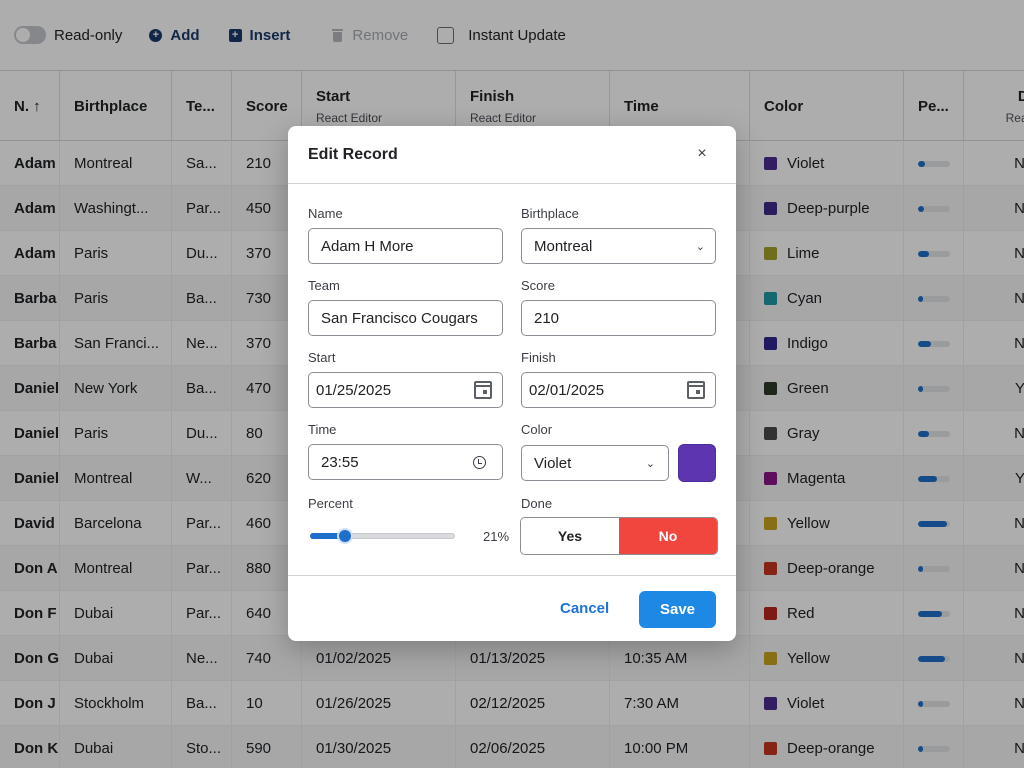 This screenshot has width=1024, height=768. Describe the element at coordinates (353, 154) in the screenshot. I see `dialog-title: Edit Record` at that location.